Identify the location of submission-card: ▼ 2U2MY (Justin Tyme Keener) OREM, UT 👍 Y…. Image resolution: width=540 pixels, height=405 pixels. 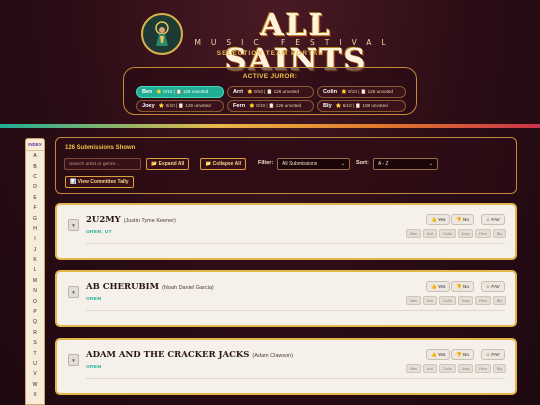
(286, 231).